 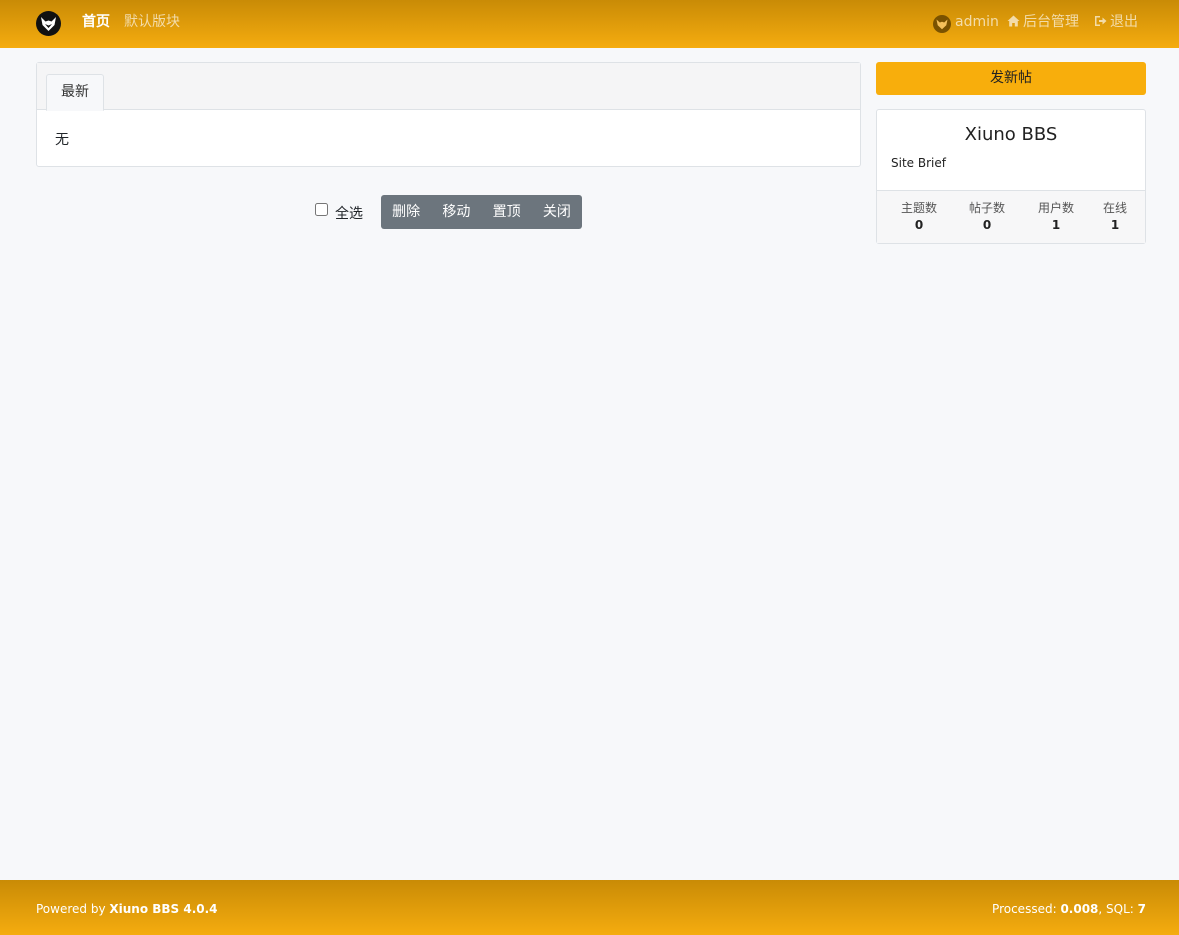 What do you see at coordinates (1079, 909) in the screenshot?
I see `processed-value: 0.008` at bounding box center [1079, 909].